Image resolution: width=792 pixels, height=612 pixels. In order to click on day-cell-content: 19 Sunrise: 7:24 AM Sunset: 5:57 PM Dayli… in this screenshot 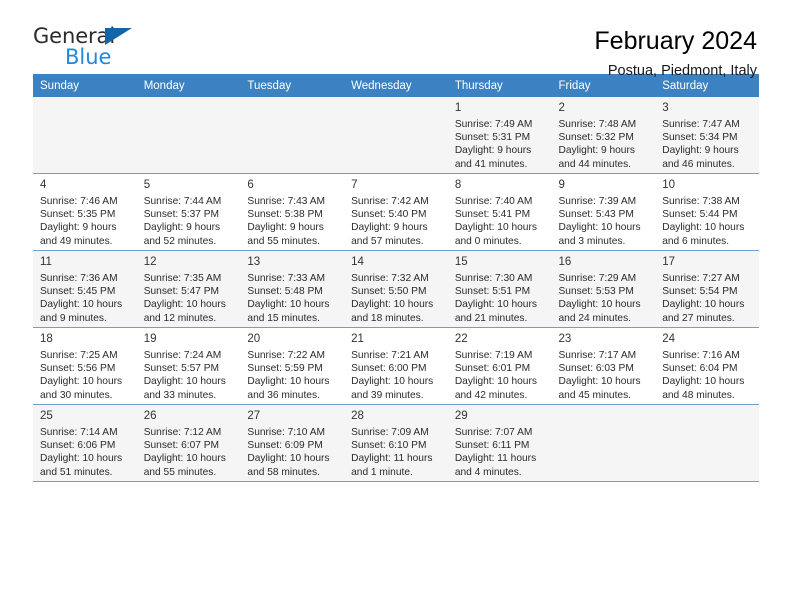, I will do `click(189, 364)`.